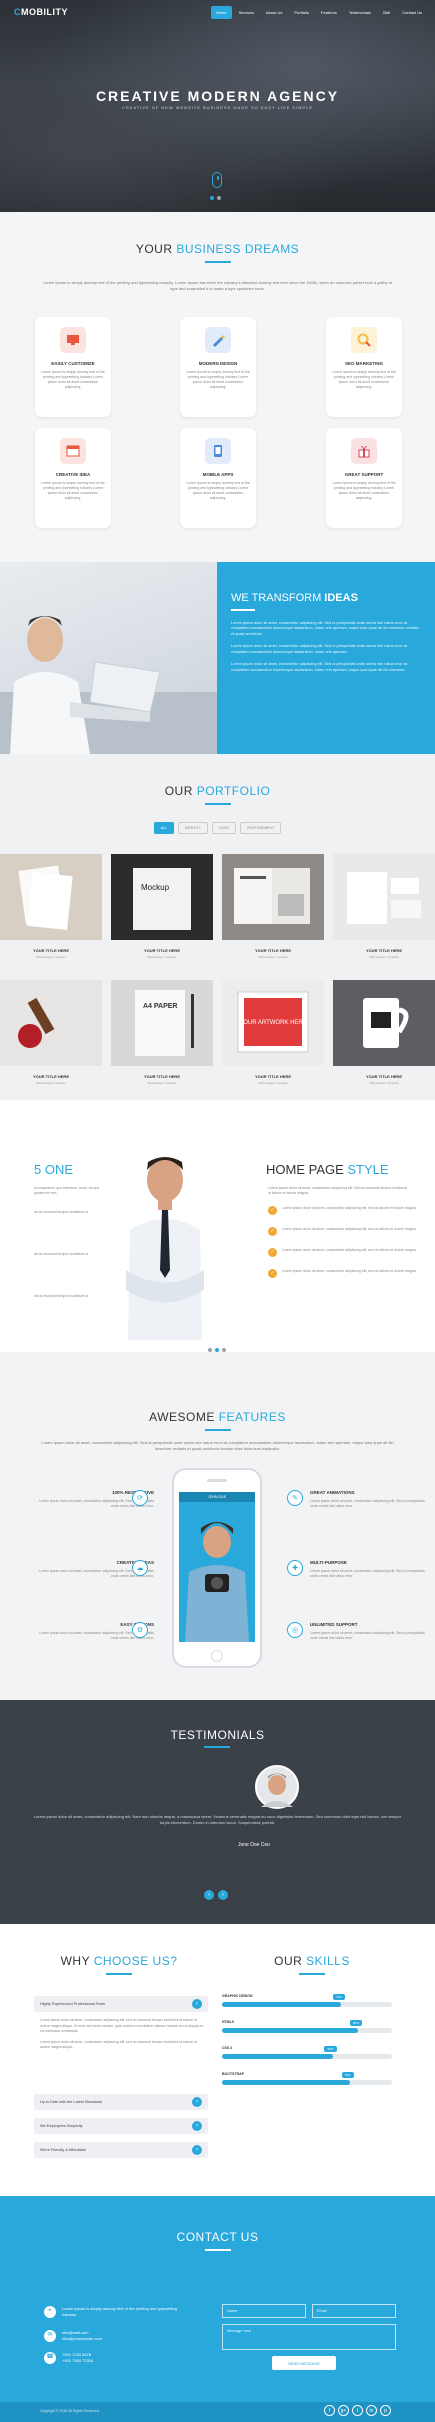 The height and width of the screenshot is (2422, 435). Describe the element at coordinates (295, 1498) in the screenshot. I see `brush-icon: ✎` at that location.